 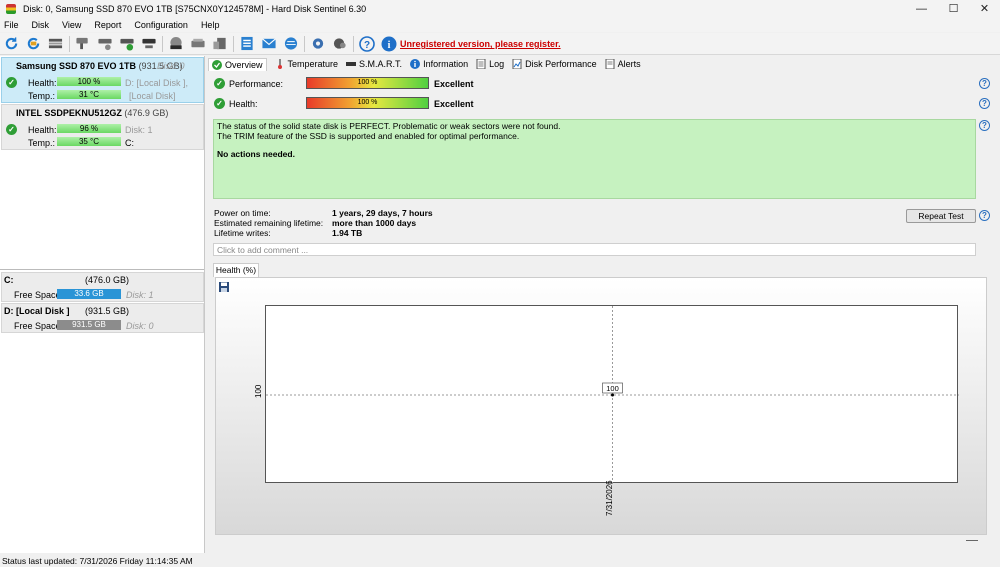 What do you see at coordinates (152, 96) in the screenshot?
I see `temp-location: [Local Disk]` at bounding box center [152, 96].